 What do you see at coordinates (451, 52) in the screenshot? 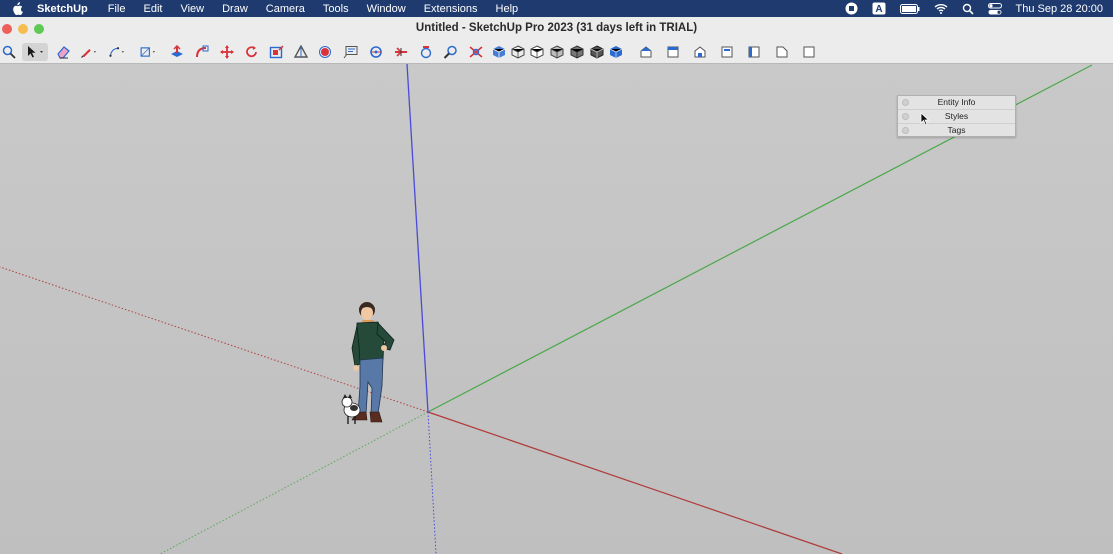
I see `zoom-tool-icon` at bounding box center [451, 52].